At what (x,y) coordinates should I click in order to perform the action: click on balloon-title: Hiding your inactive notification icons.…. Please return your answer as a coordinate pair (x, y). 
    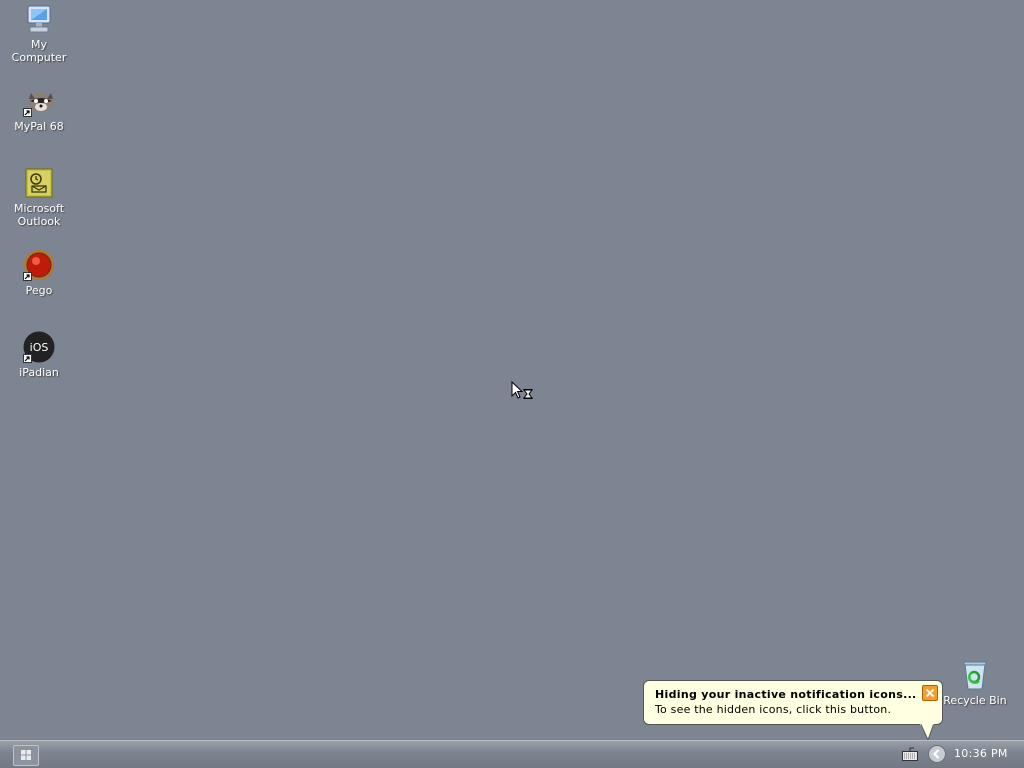
    Looking at the image, I should click on (786, 694).